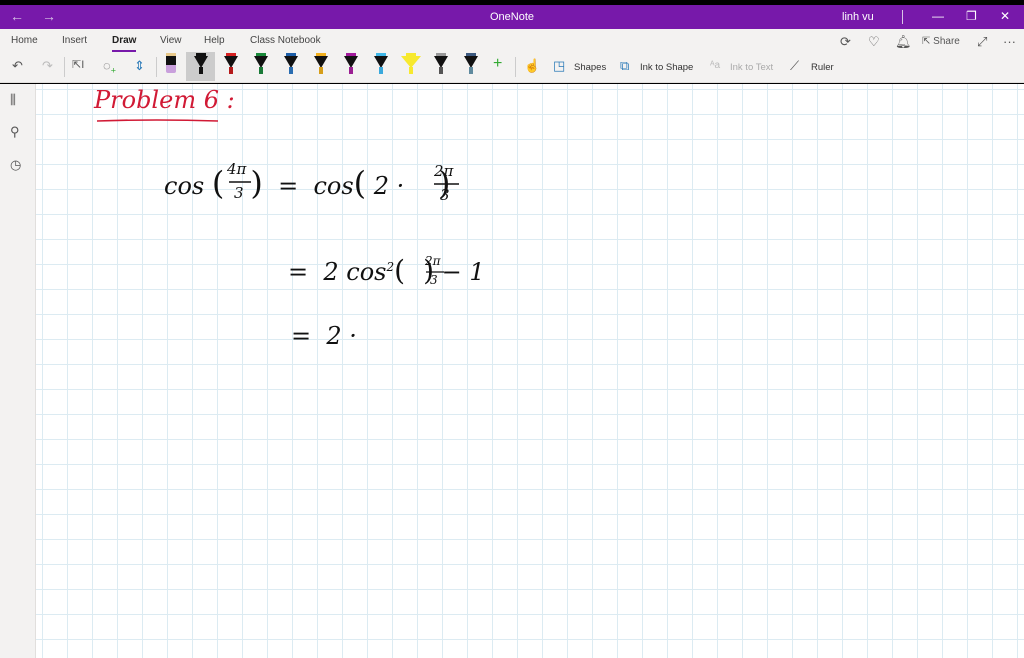 This screenshot has width=1024, height=658. What do you see at coordinates (590, 67) in the screenshot?
I see `shapes-button: Shapes` at bounding box center [590, 67].